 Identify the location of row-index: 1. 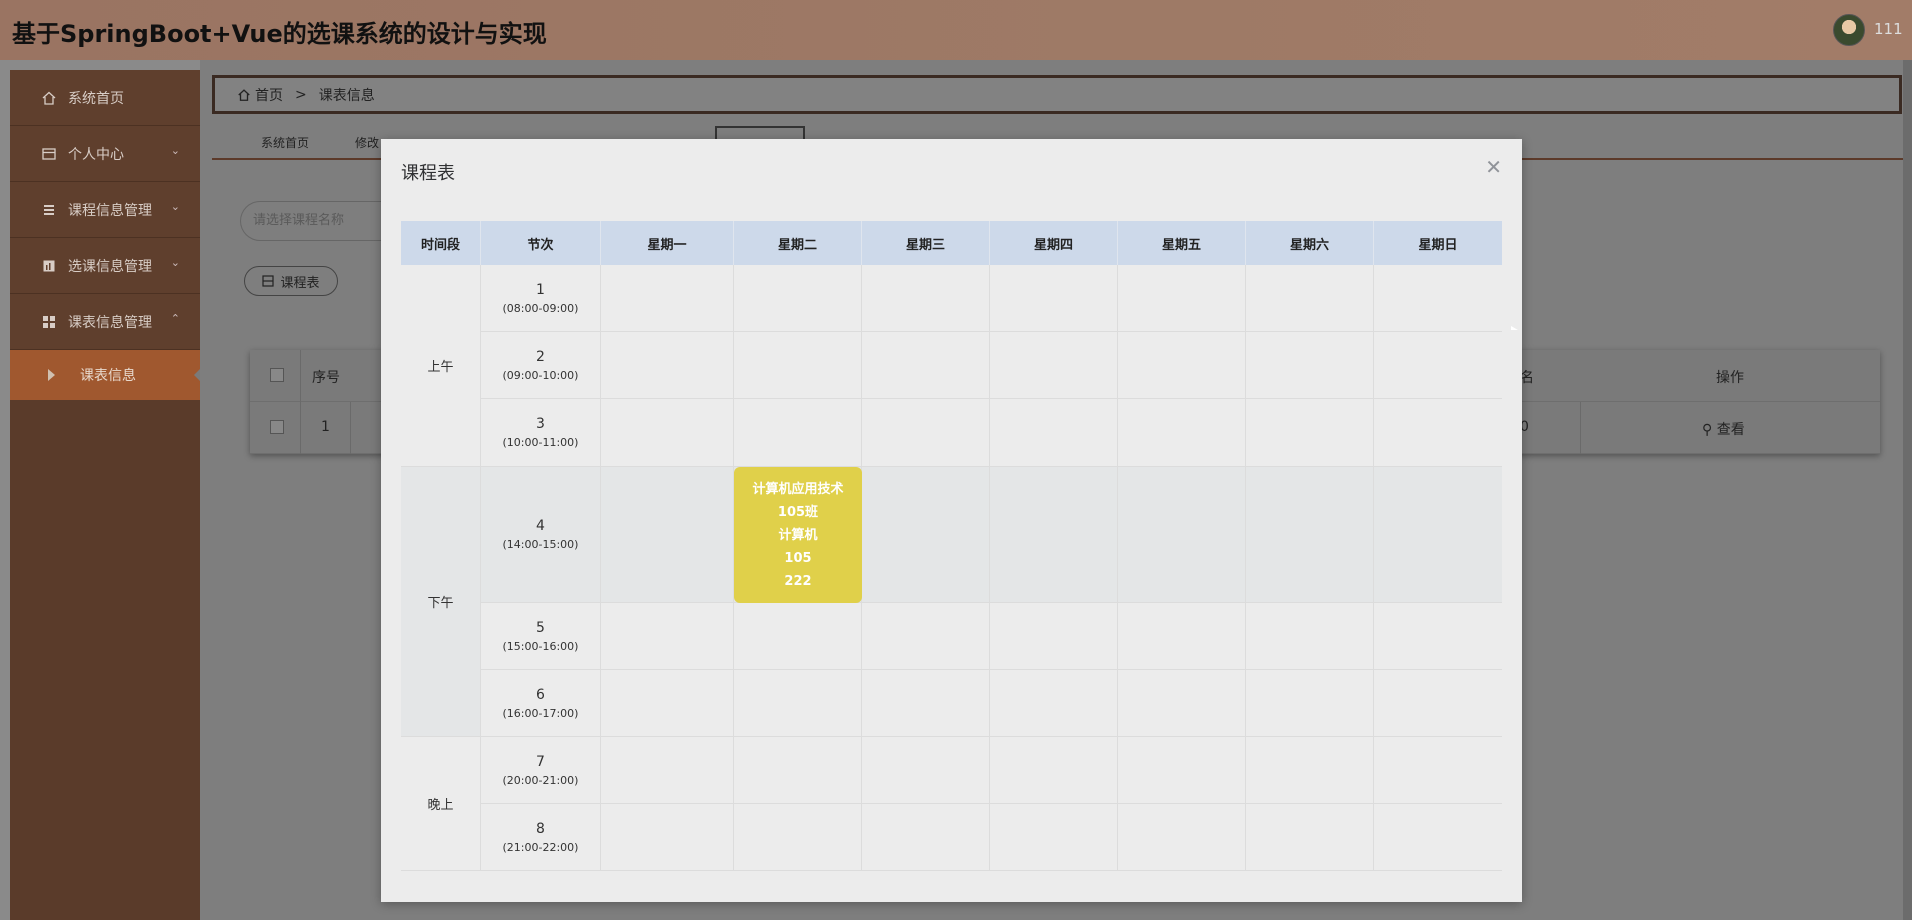
(325, 427).